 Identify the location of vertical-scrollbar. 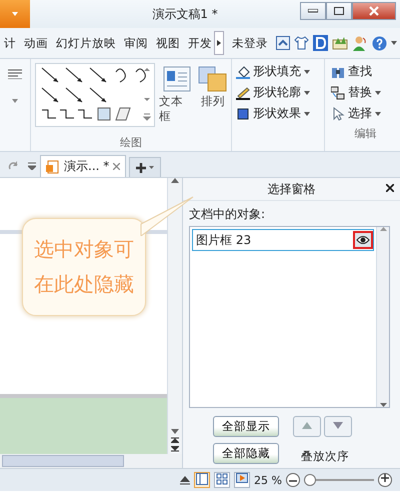
(174, 316).